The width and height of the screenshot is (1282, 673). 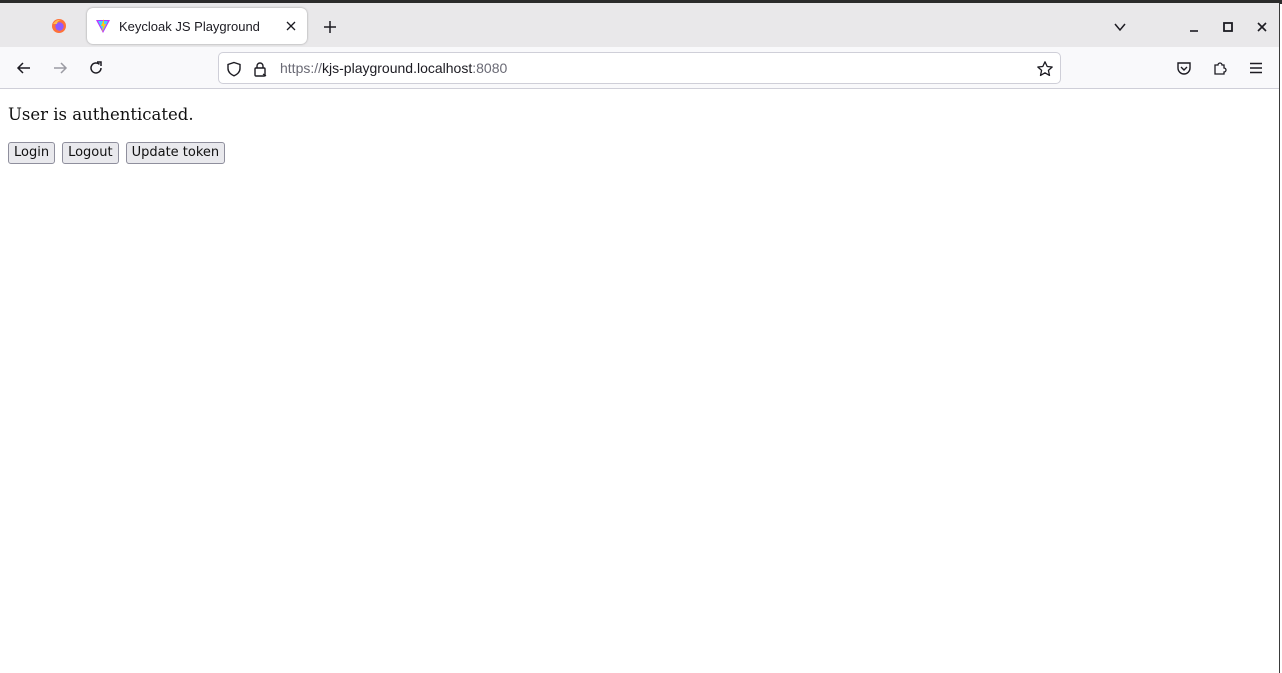 I want to click on window-close-button, so click(x=1262, y=27).